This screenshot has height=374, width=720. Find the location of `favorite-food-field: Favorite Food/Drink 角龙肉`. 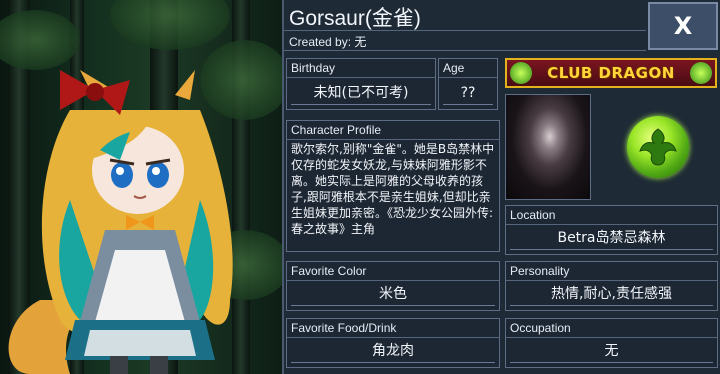

favorite-food-field: Favorite Food/Drink 角龙肉 is located at coordinates (393, 343).